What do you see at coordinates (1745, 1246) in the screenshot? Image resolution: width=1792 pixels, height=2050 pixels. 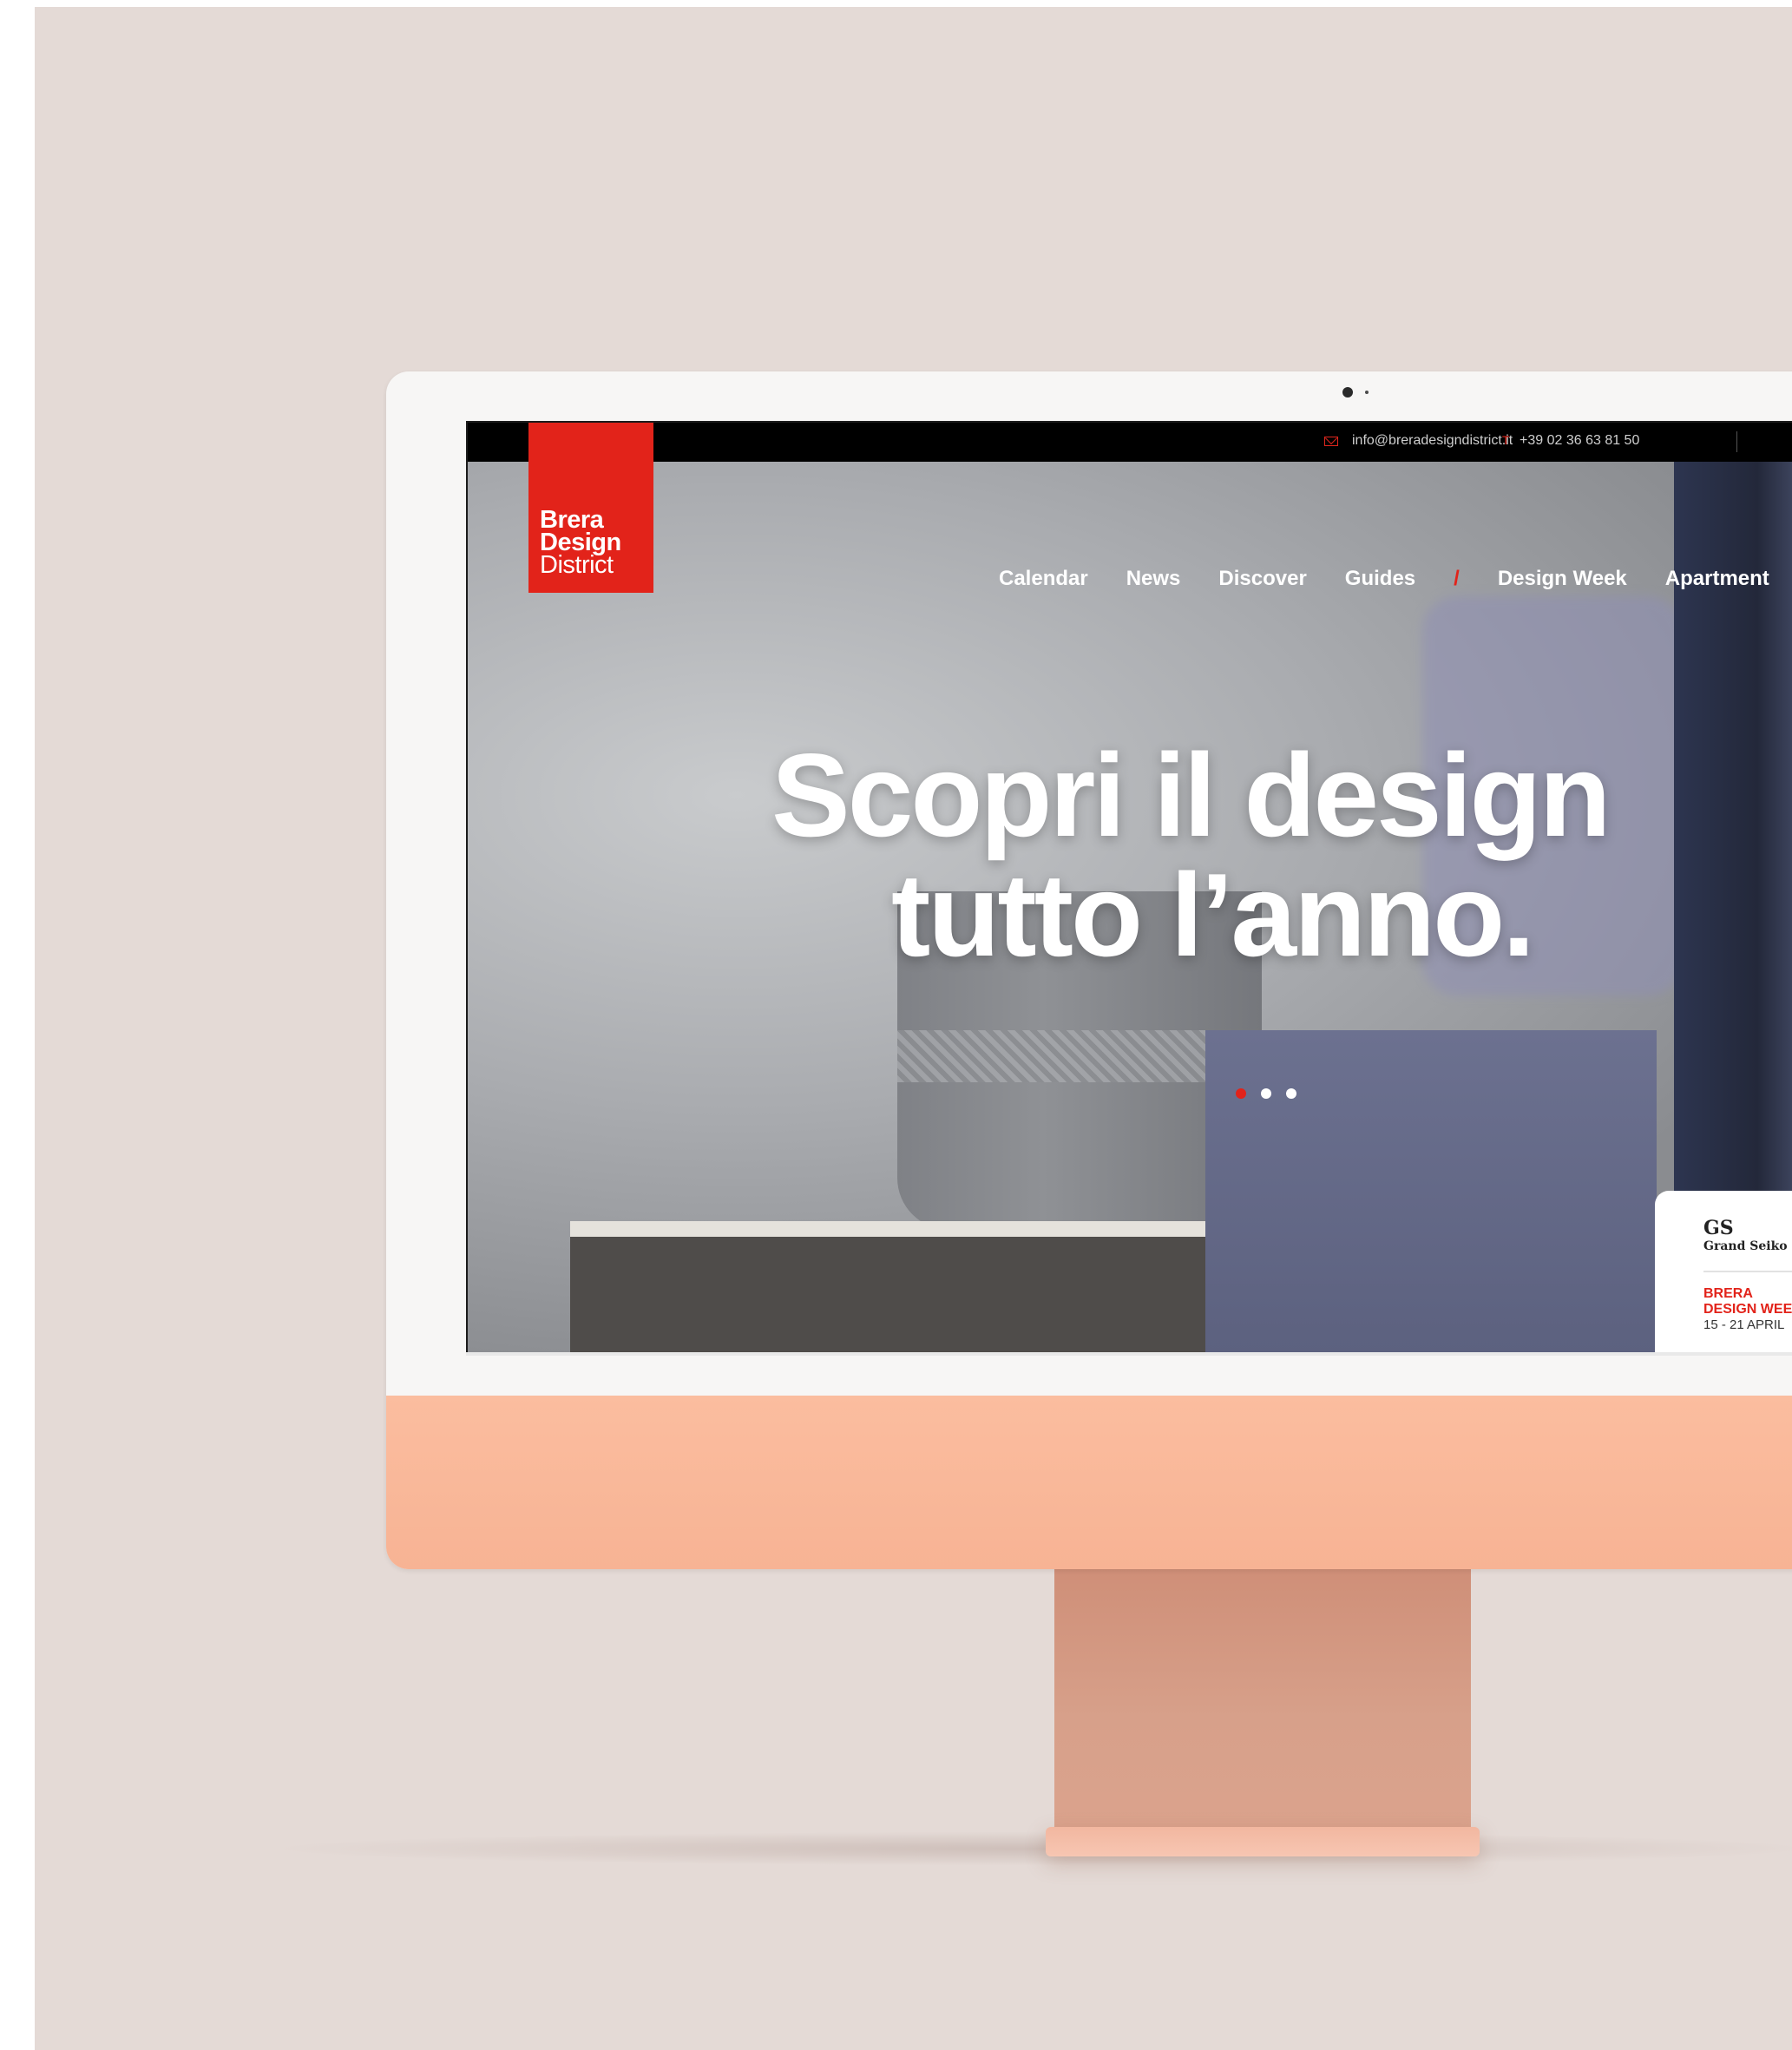 I see `promo-brand: Grand Seiko` at bounding box center [1745, 1246].